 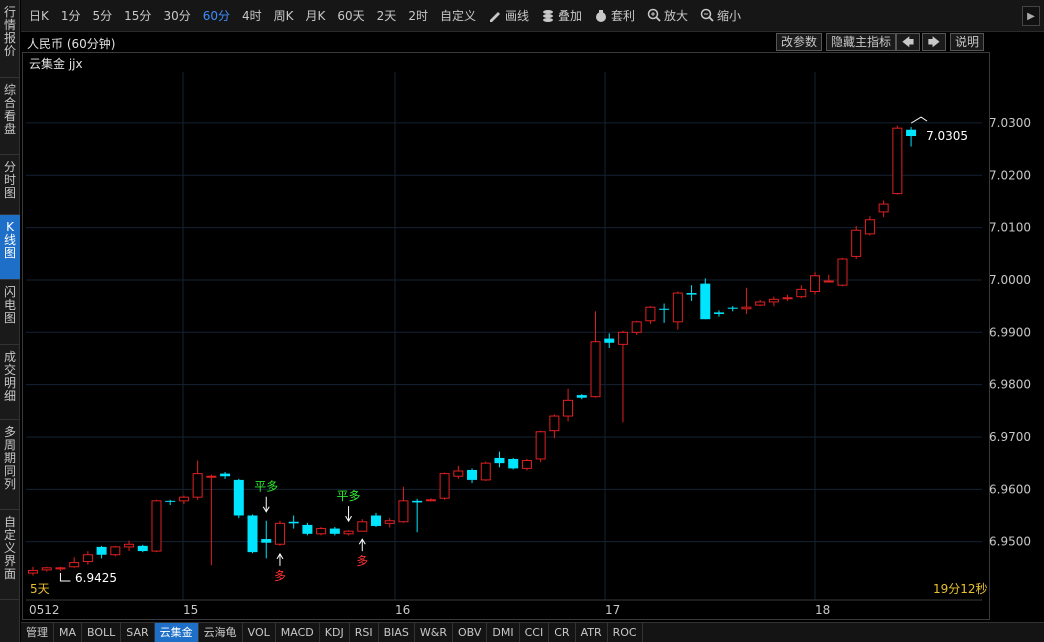 What do you see at coordinates (1010, 542) in the screenshot?
I see `y-tick-label: 6.9500` at bounding box center [1010, 542].